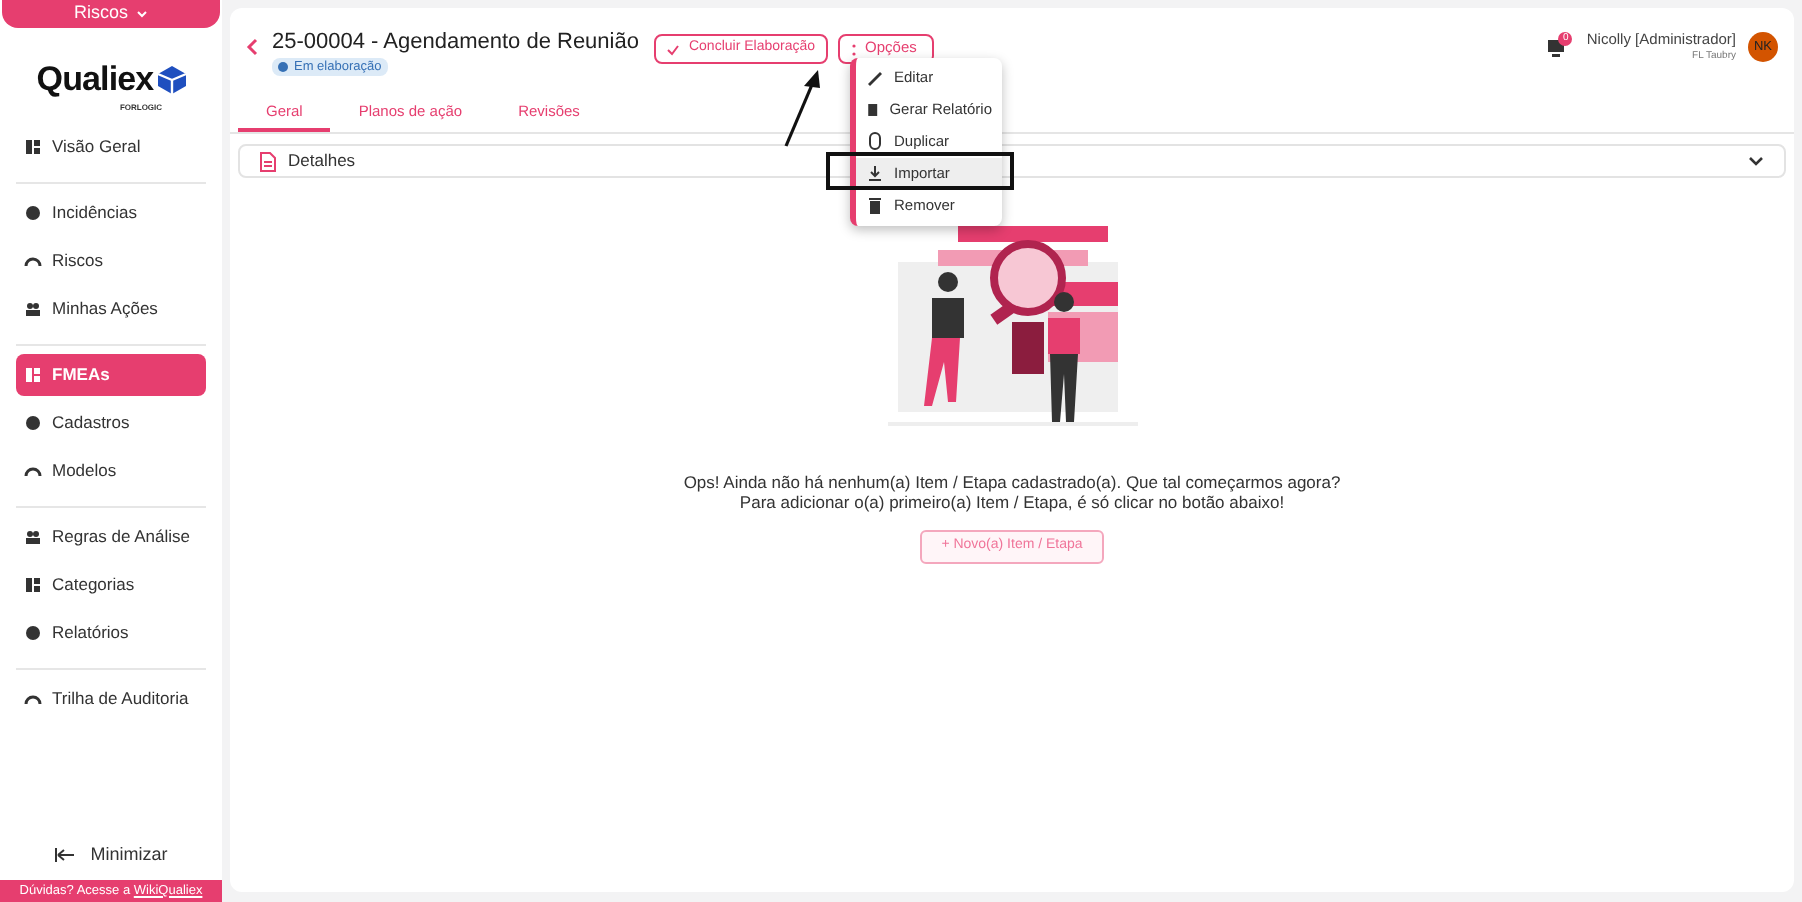  Describe the element at coordinates (802, 108) in the screenshot. I see `annotation-arrow` at that location.